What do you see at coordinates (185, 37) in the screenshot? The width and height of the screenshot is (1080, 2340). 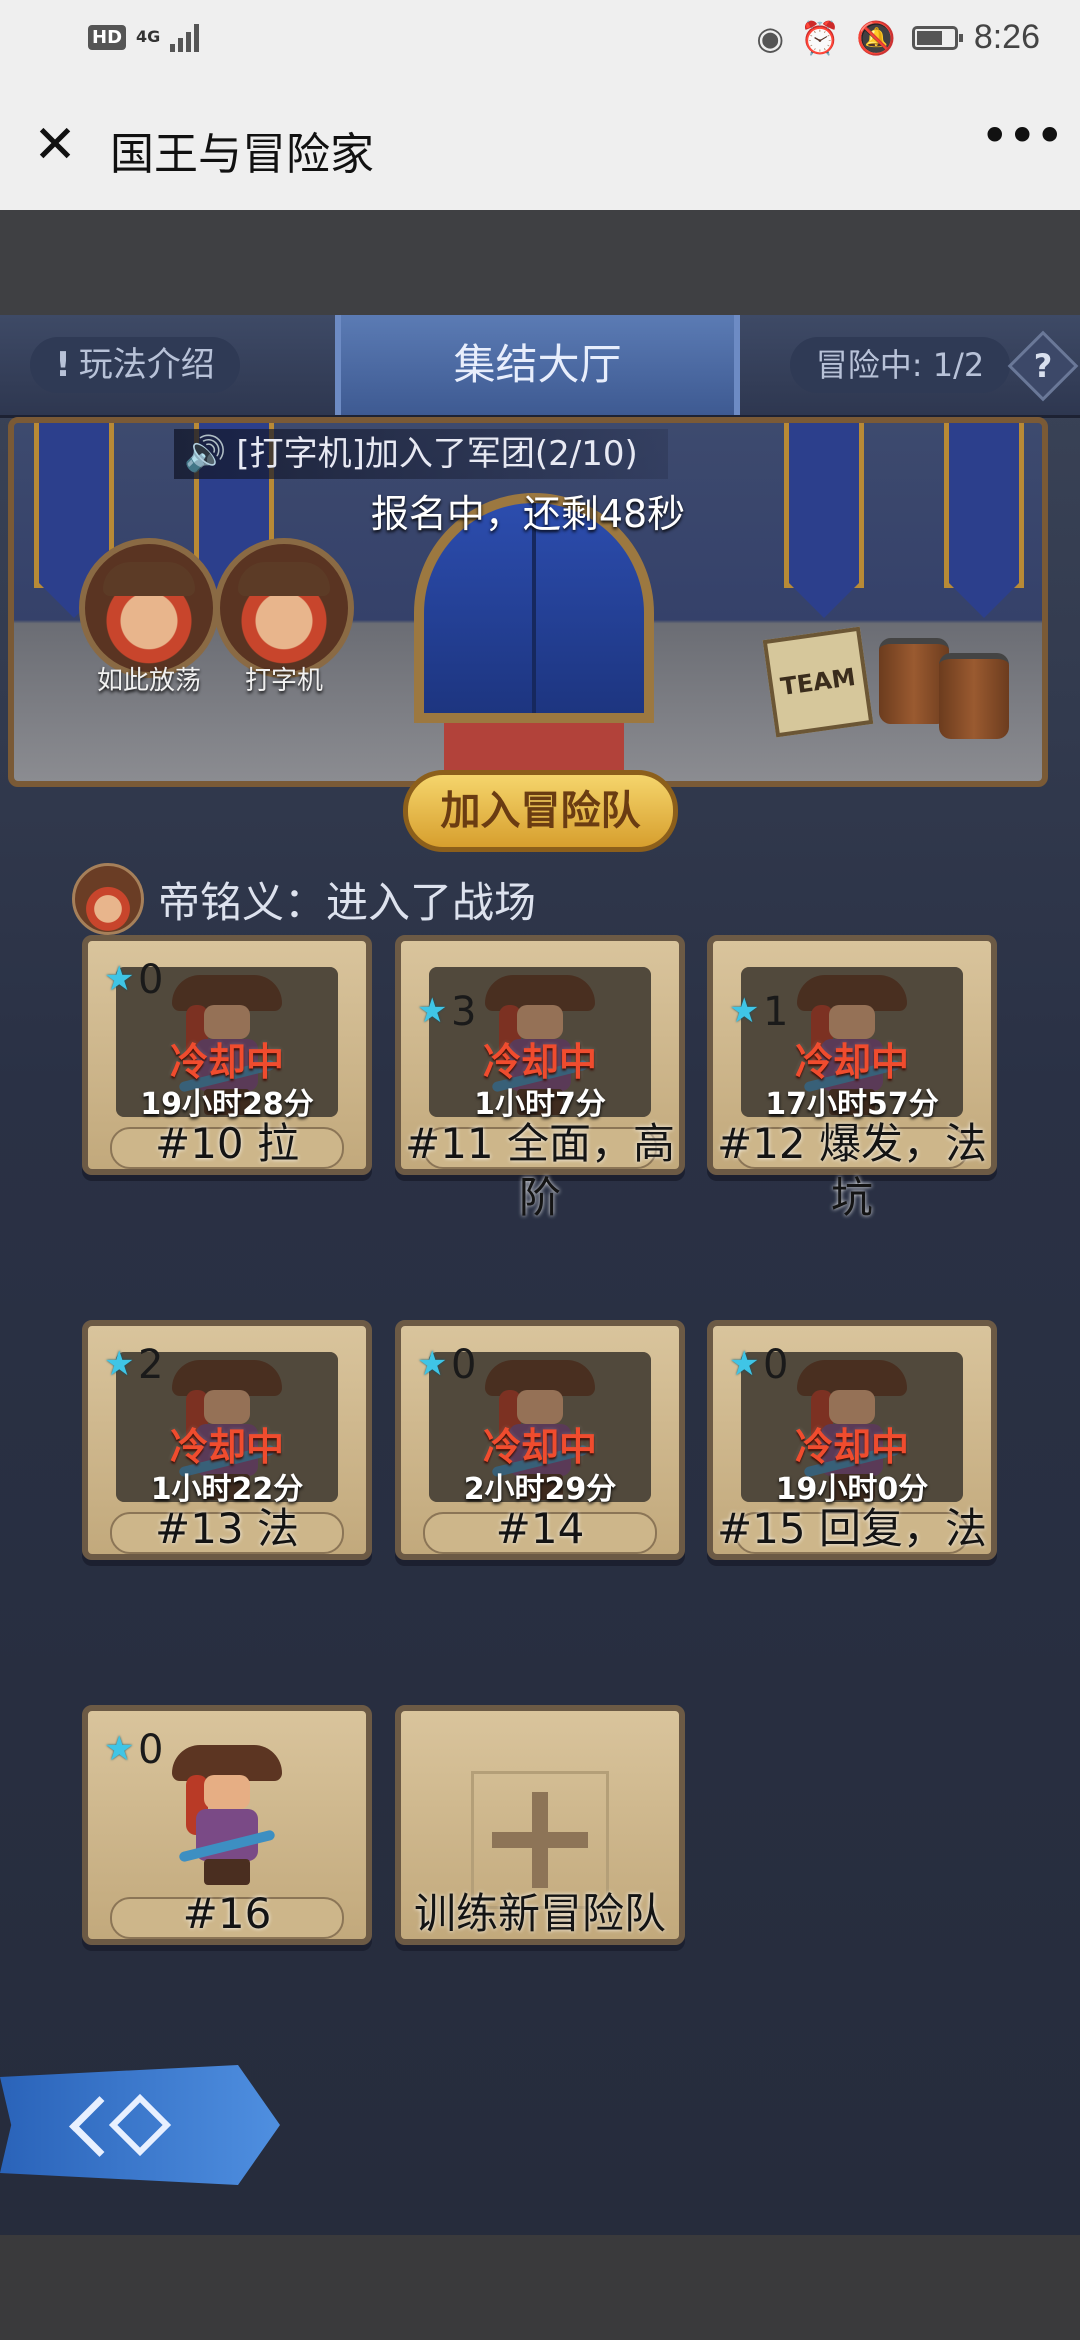 I see `signal-icon` at bounding box center [185, 37].